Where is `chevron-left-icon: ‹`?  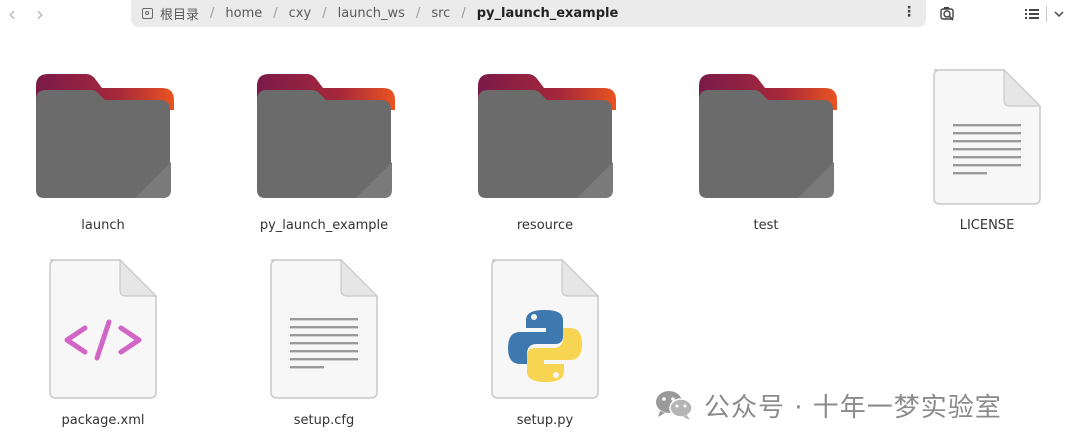 chevron-left-icon: ‹ is located at coordinates (12, 14).